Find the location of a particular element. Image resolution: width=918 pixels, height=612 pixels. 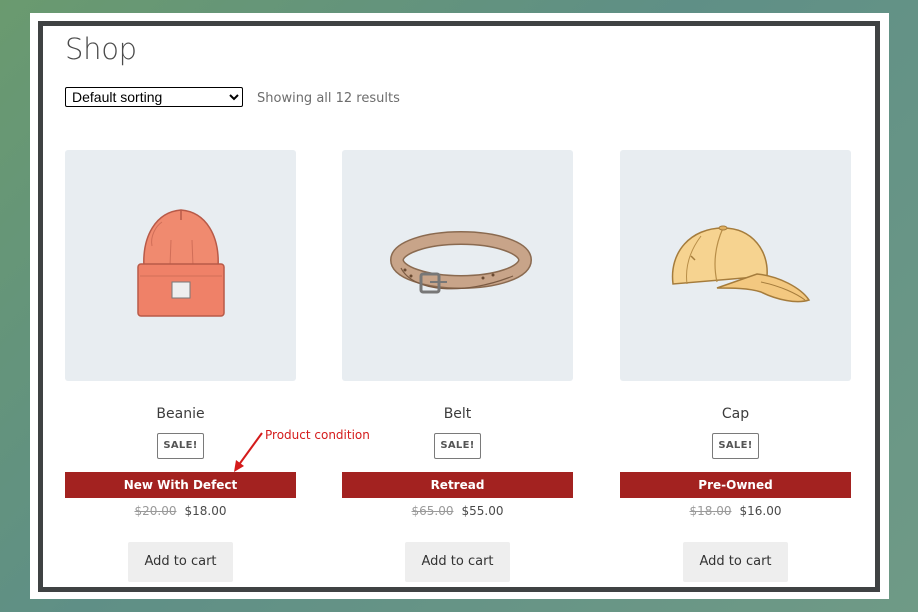

price-row: $65.00 $55.00 is located at coordinates (457, 511).